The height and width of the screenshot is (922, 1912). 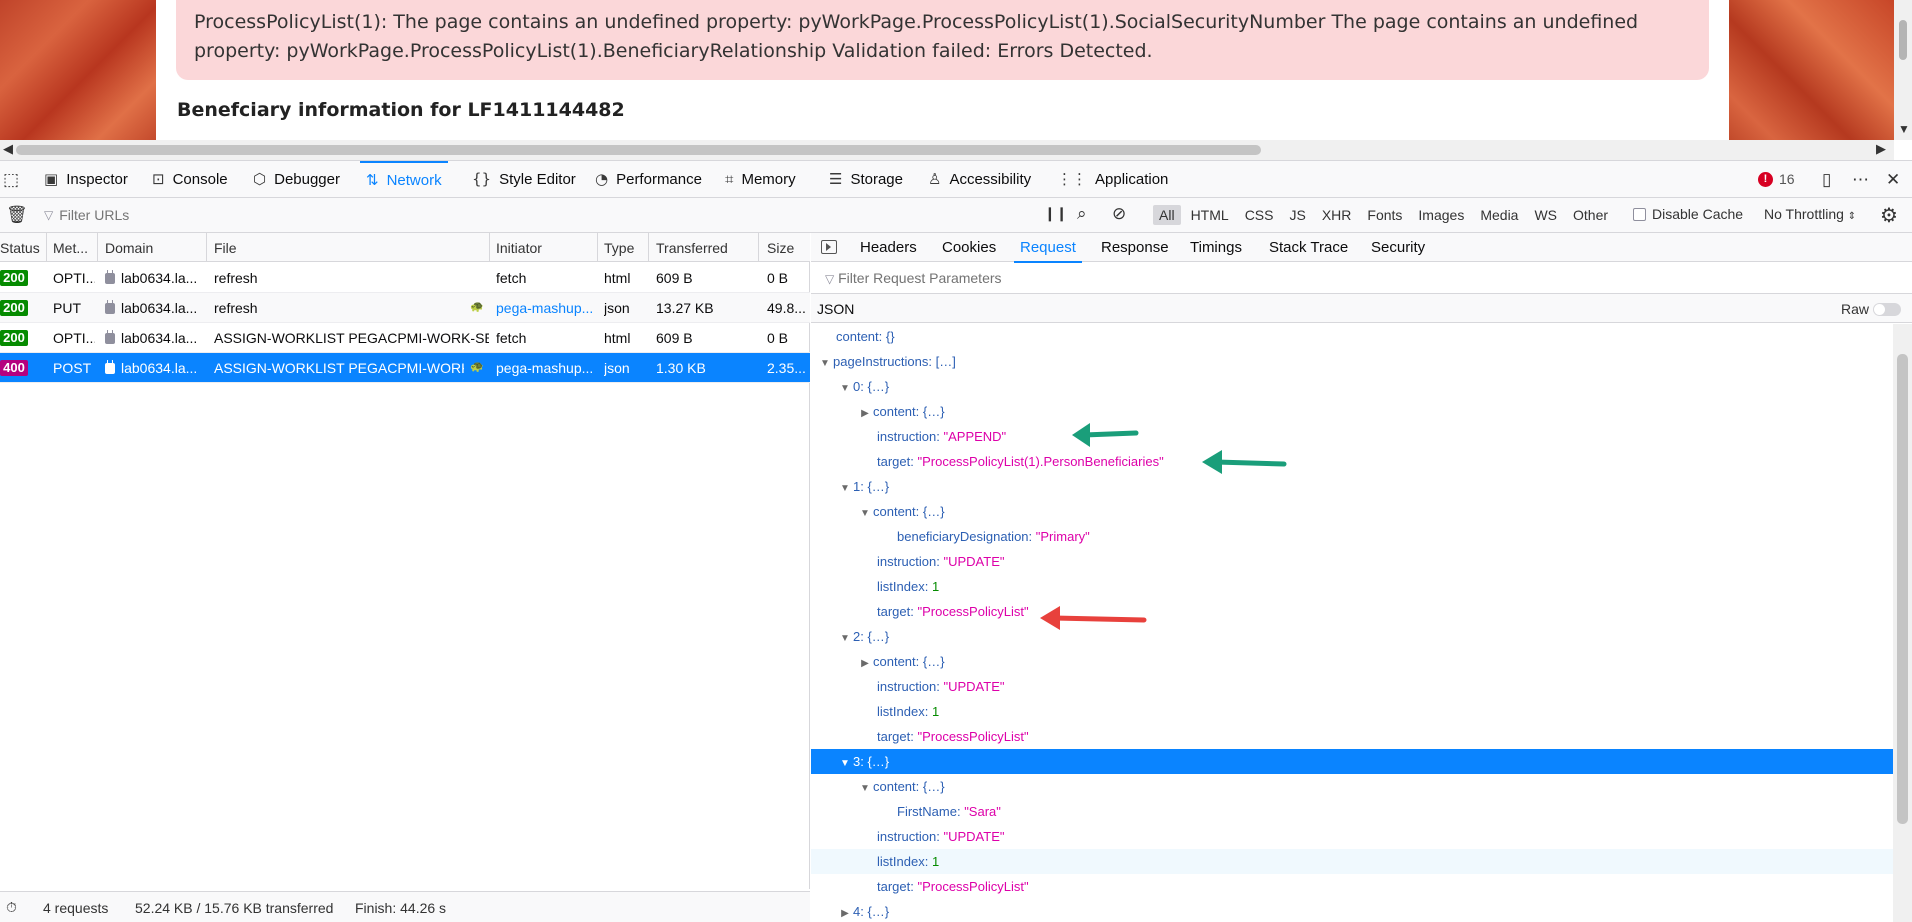 I want to click on column-domain: Domain, so click(x=129, y=248).